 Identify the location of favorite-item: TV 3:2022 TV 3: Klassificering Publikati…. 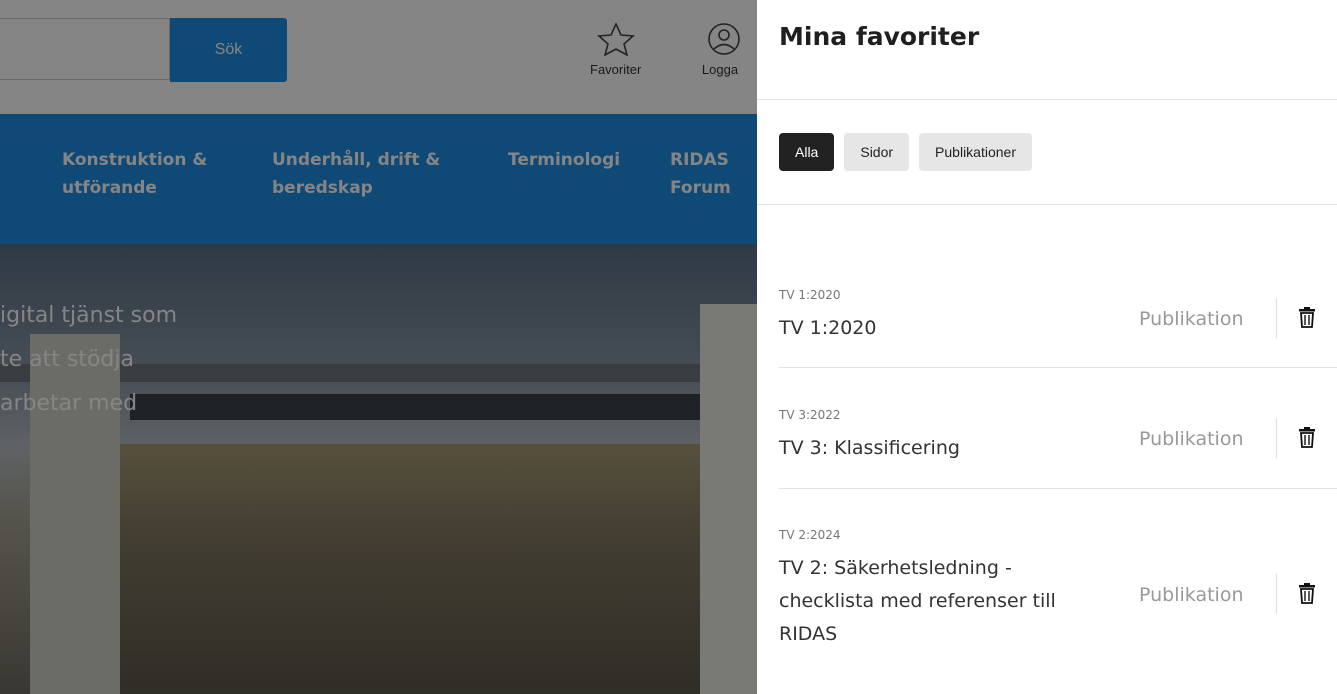
(1058, 448).